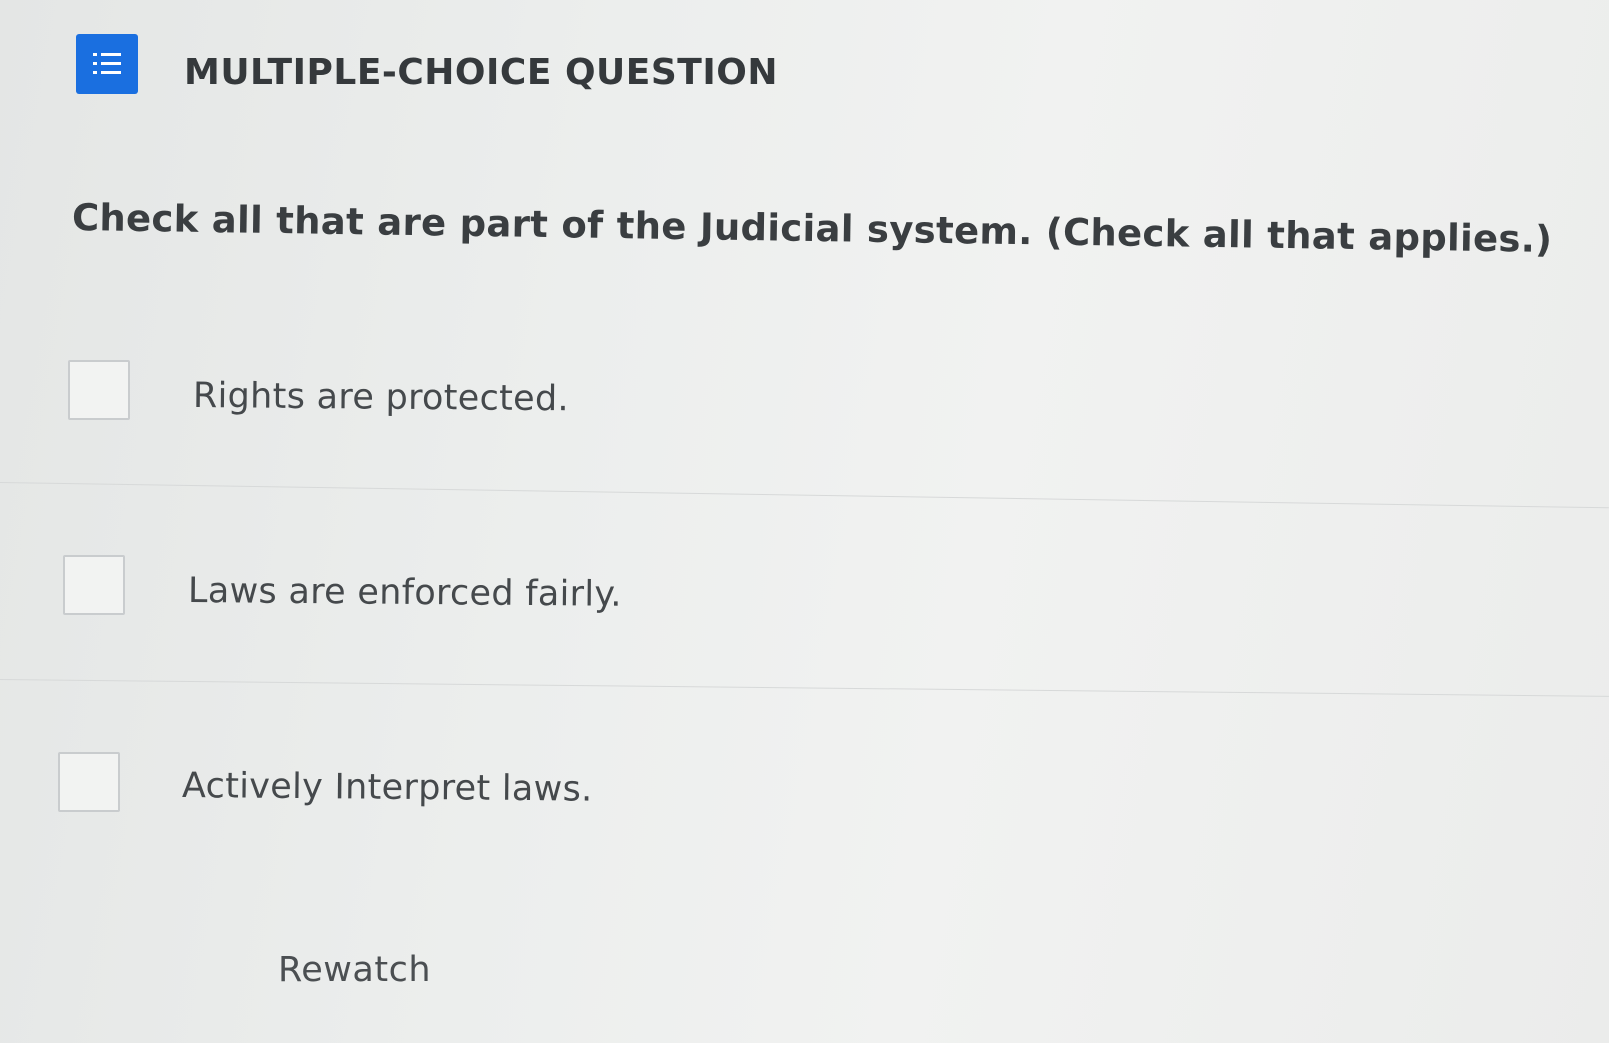 Image resolution: width=1609 pixels, height=1043 pixels. Describe the element at coordinates (381, 398) in the screenshot. I see `option-label: Rights are protected.` at that location.